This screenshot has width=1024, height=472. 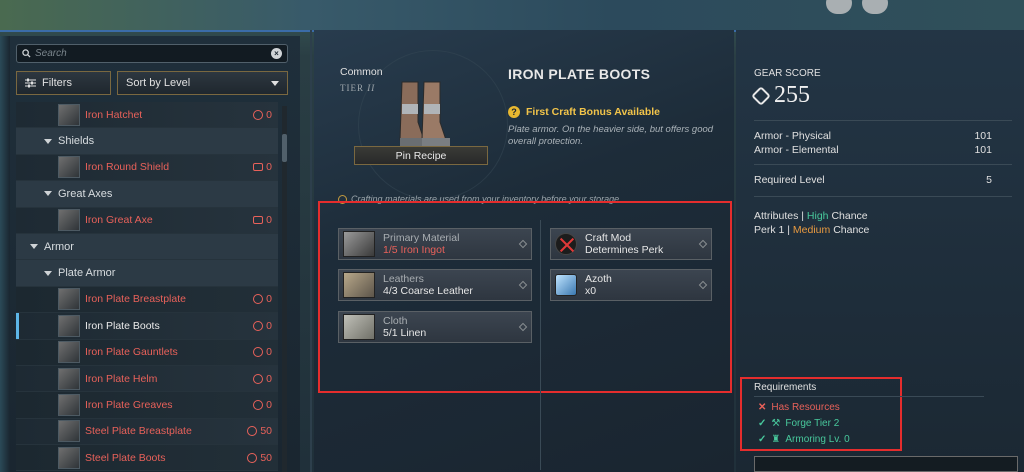 What do you see at coordinates (147, 247) in the screenshot?
I see `category-row: Armor` at bounding box center [147, 247].